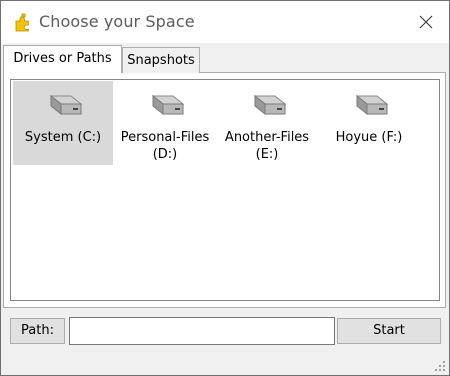  I want to click on resize-grip-icon, so click(440, 366).